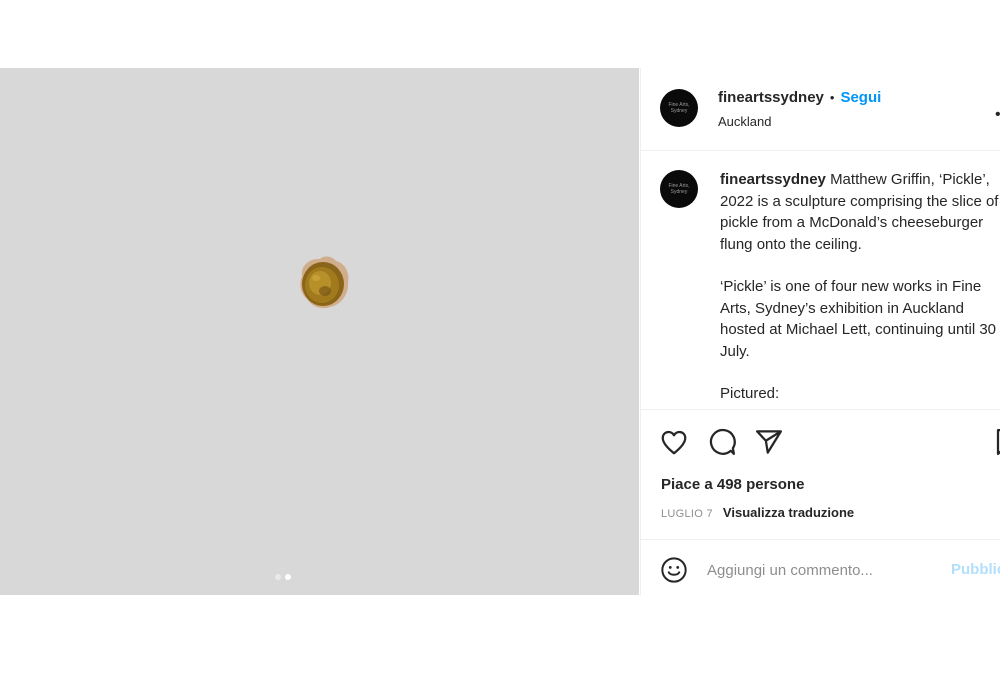 This screenshot has height=683, width=1000. I want to click on publish-button: Pubblica, so click(975, 569).